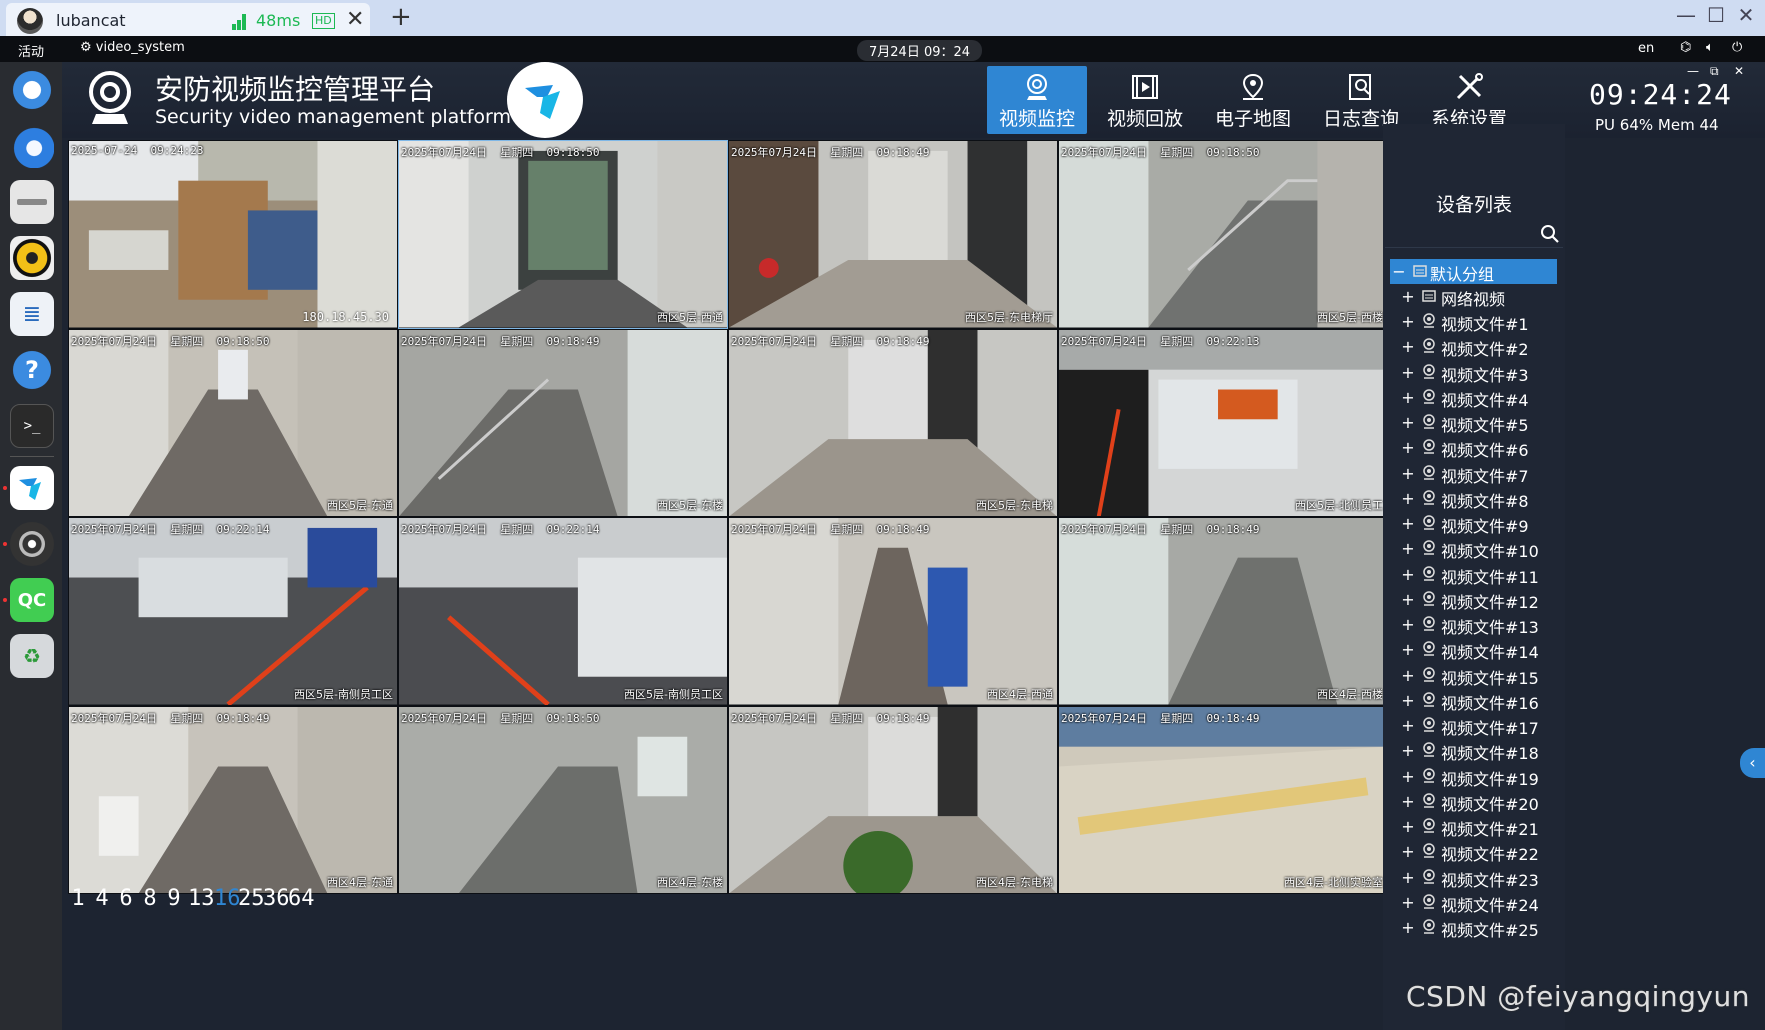 Image resolution: width=1765 pixels, height=1030 pixels. I want to click on close-icon: ✕, so click(355, 19).